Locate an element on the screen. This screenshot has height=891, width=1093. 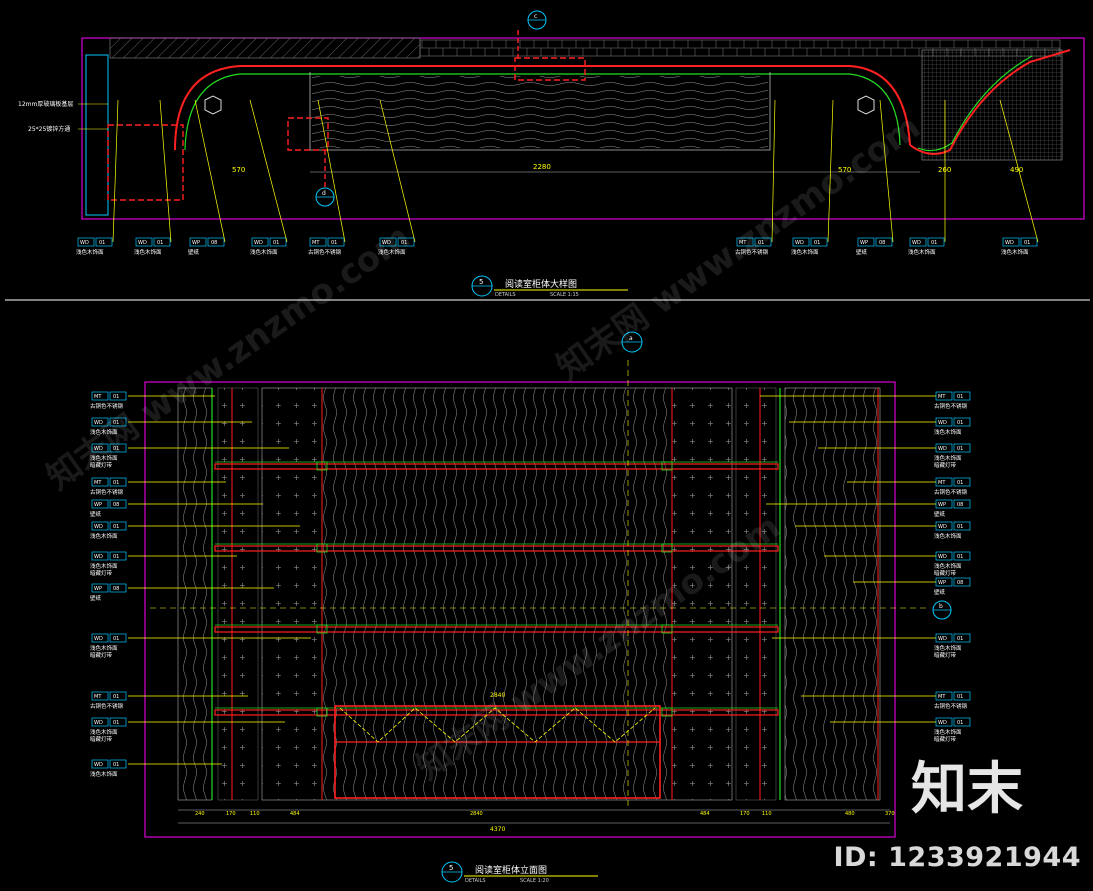
left-column is located at coordinates (97, 135).